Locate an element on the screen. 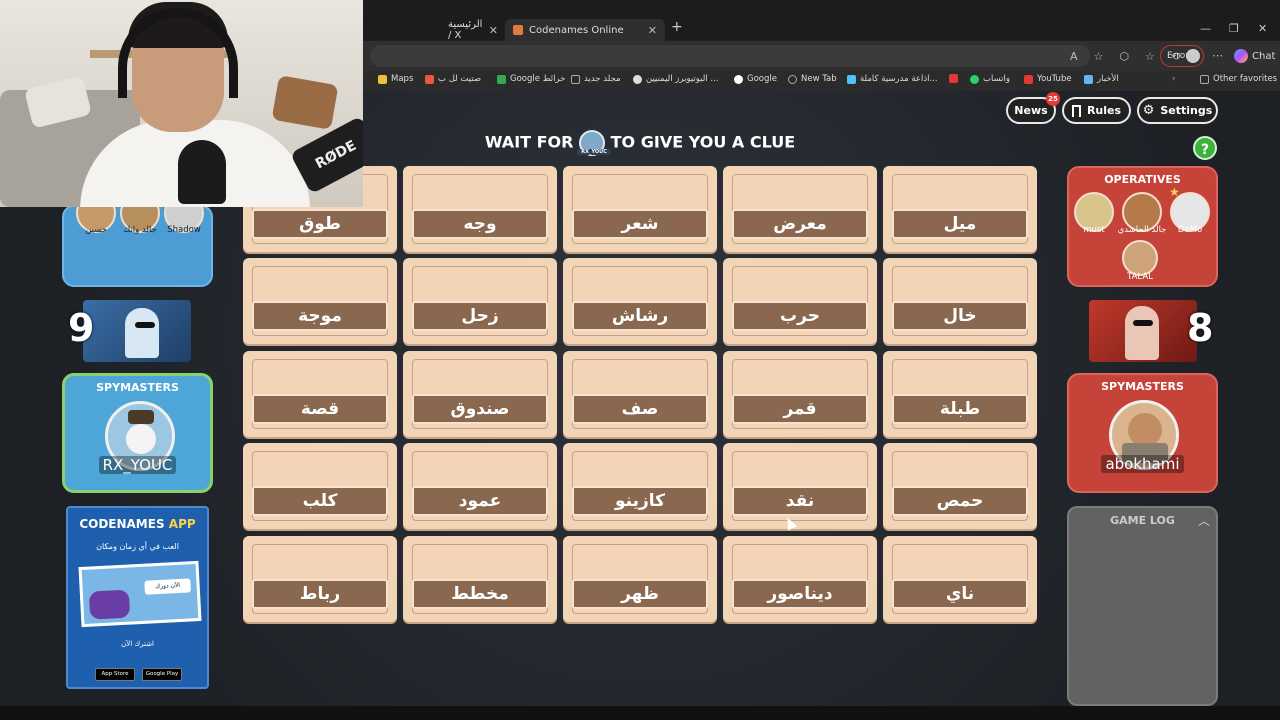 Image resolution: width=1280 pixels, height=720 pixels. news-button: News 25 is located at coordinates (1033, 108).